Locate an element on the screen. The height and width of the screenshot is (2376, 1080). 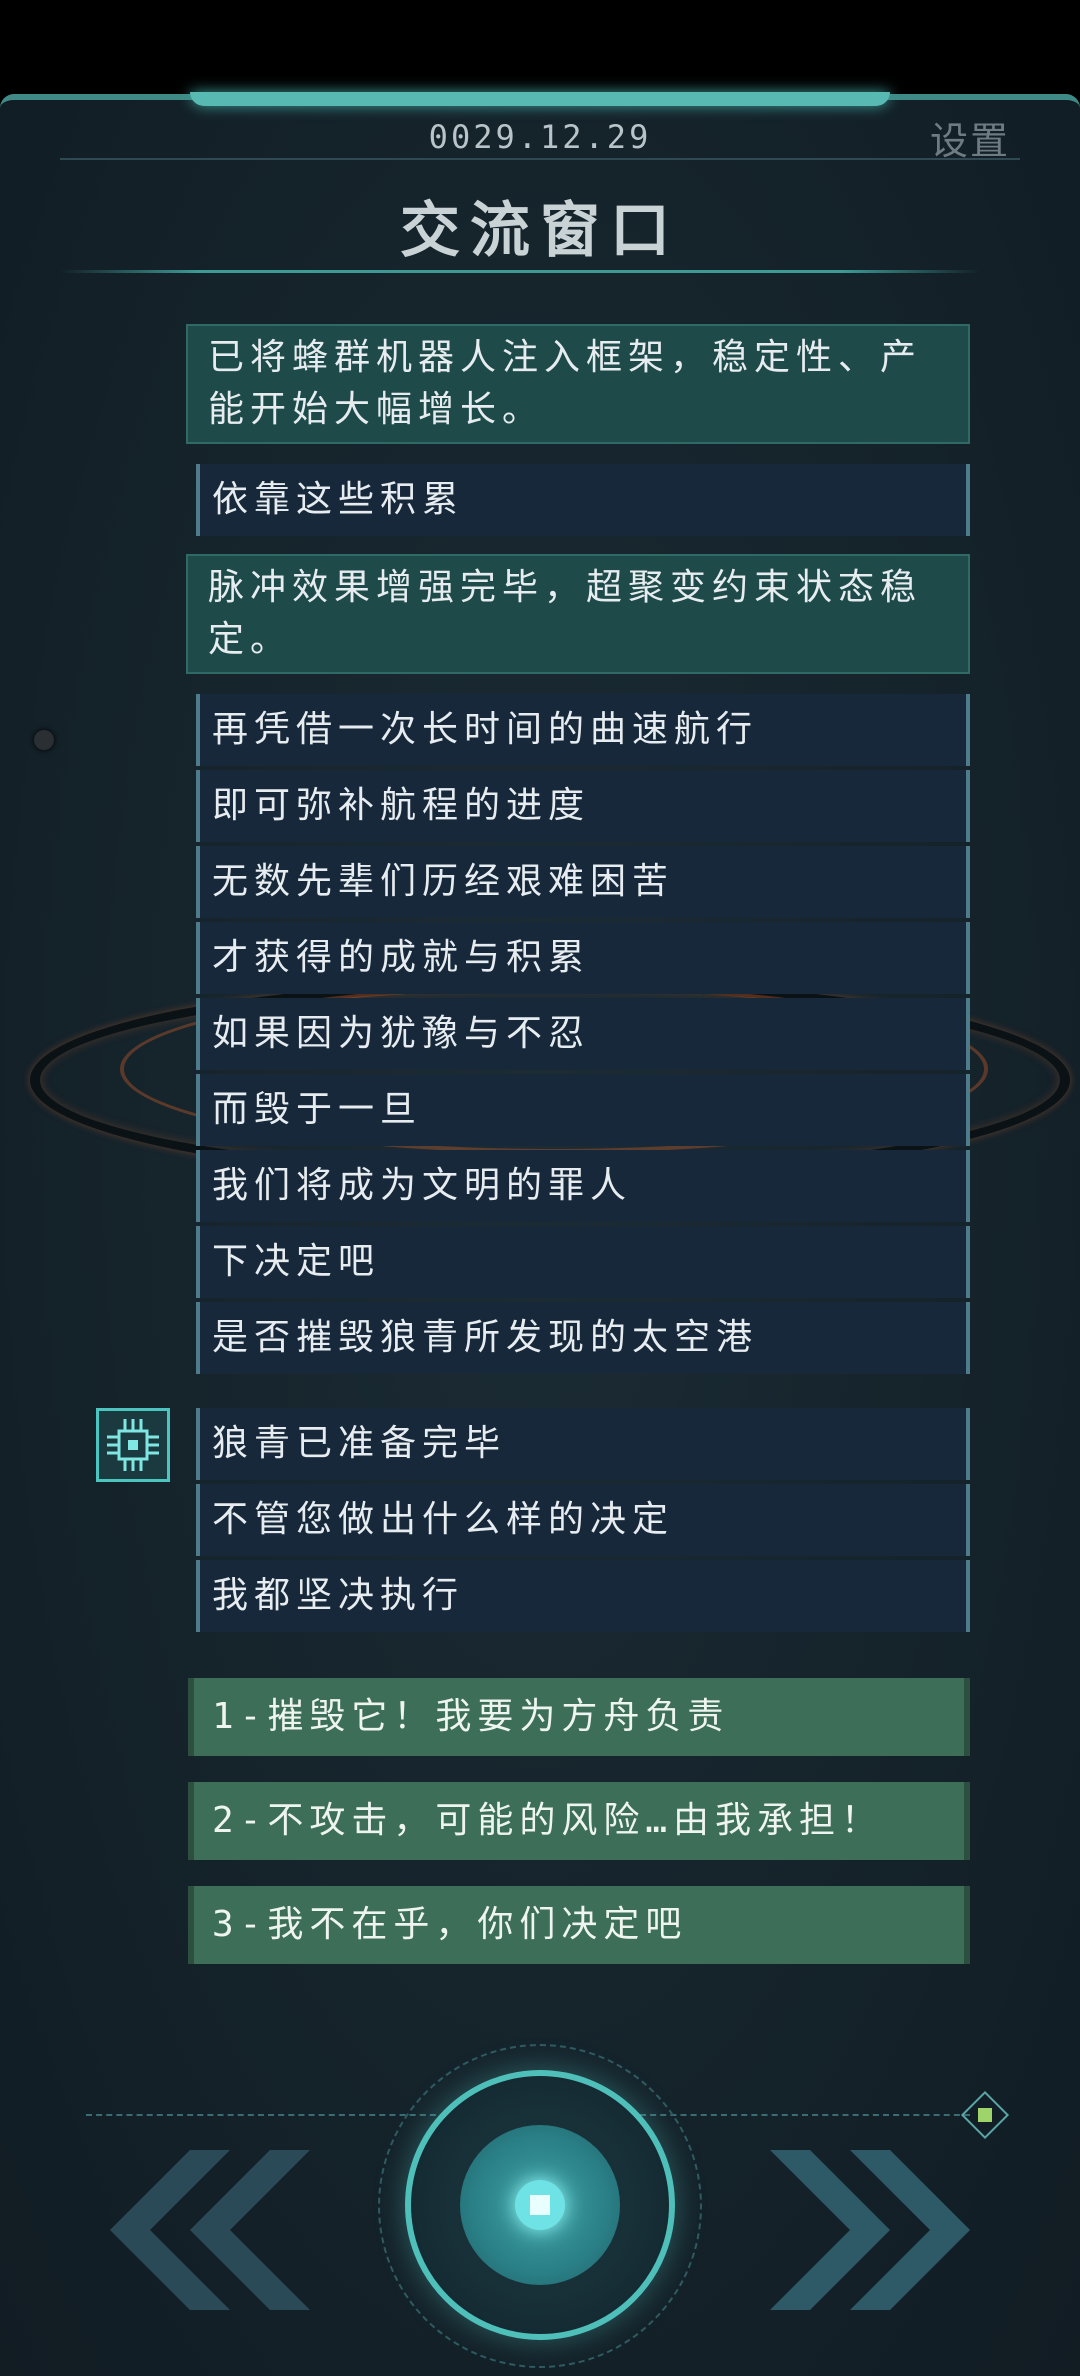
indicator-dot-icon is located at coordinates (985, 2115).